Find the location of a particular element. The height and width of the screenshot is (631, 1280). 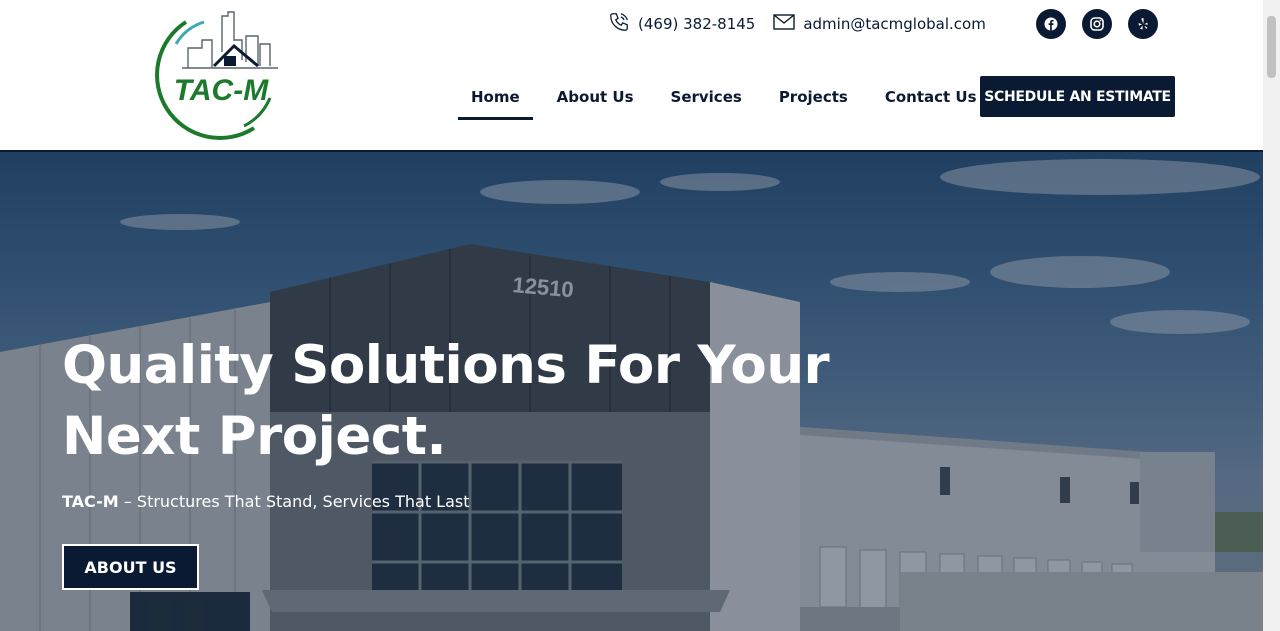

about-us-button: ABOUT US is located at coordinates (130, 567).